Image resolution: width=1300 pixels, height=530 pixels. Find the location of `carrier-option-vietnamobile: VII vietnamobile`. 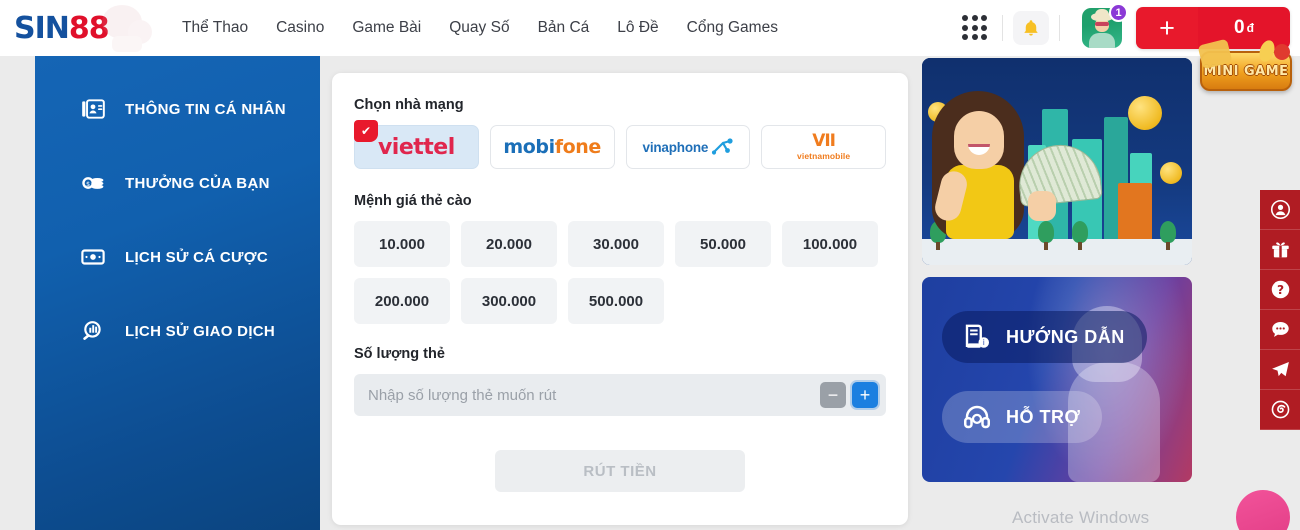

carrier-option-vietnamobile: VII vietnamobile is located at coordinates (823, 147).